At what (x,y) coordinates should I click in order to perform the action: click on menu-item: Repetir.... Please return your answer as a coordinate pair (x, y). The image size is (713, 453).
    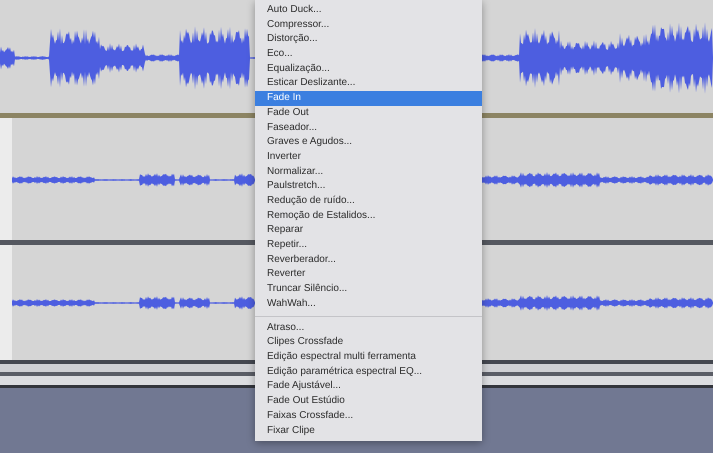
    Looking at the image, I should click on (368, 245).